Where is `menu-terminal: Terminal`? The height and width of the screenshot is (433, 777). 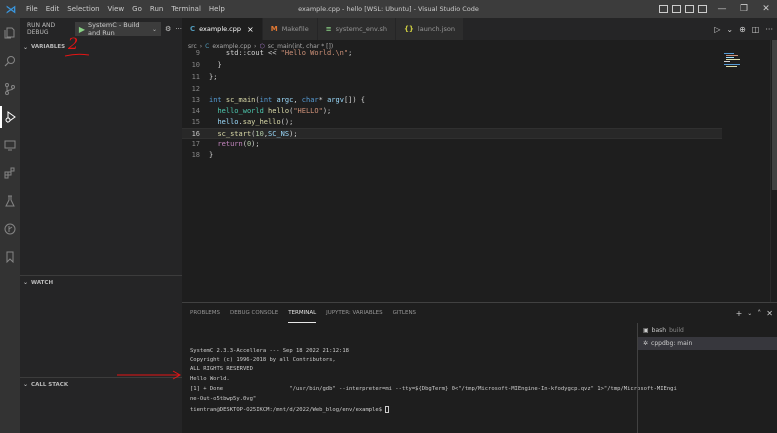 menu-terminal: Terminal is located at coordinates (186, 9).